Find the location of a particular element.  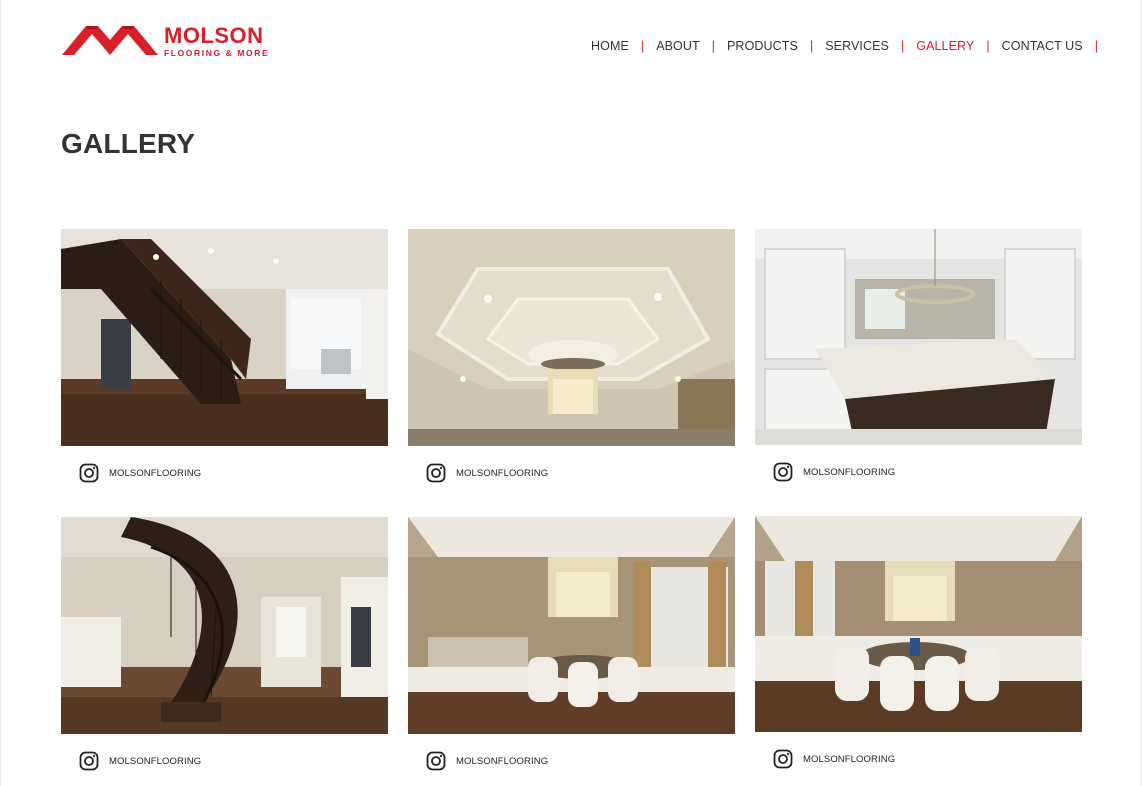

nav-item-services: SERVICES | is located at coordinates (870, 46).